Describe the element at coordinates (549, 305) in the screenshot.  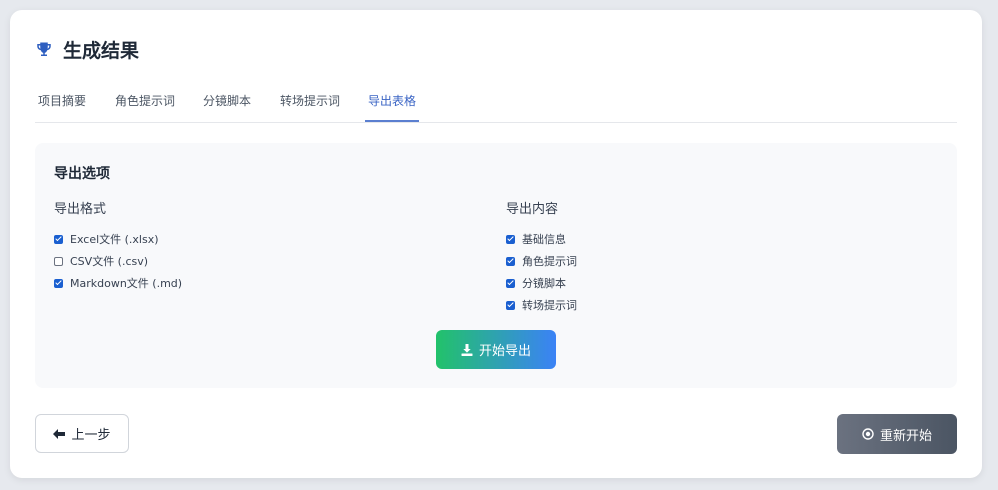
I see `option-label: 转场提示词` at that location.